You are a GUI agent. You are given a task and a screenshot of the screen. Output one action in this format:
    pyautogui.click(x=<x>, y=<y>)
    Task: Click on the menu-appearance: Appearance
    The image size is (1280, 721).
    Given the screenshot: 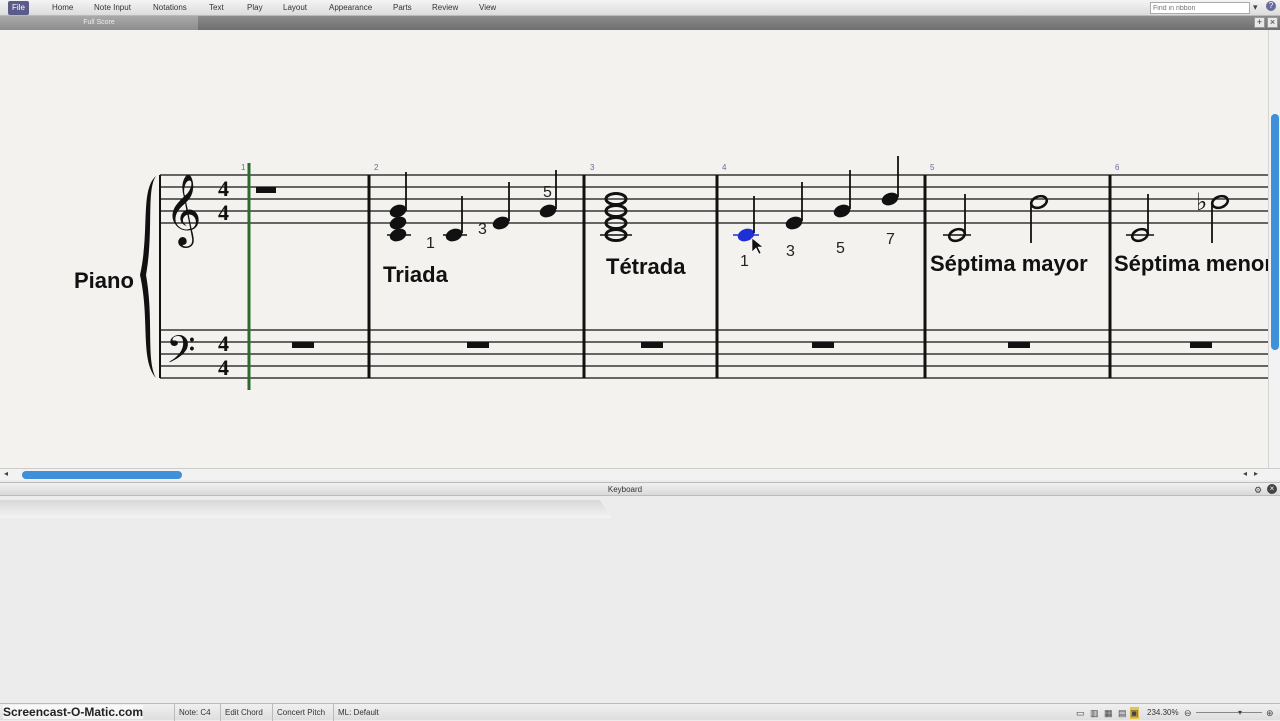 What is the action you would take?
    pyautogui.click(x=350, y=8)
    